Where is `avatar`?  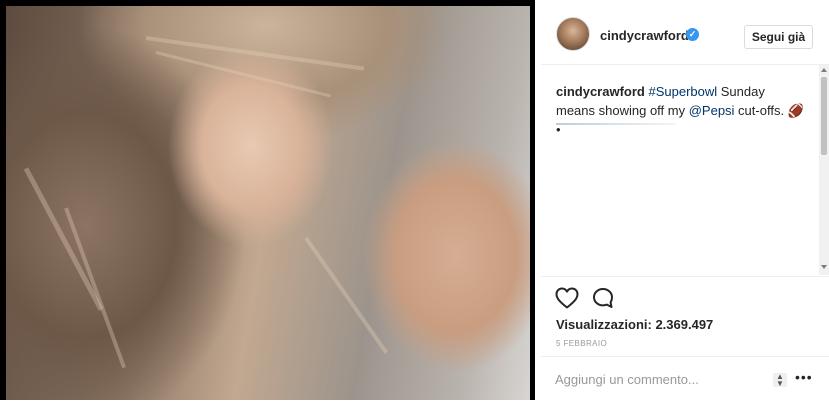 avatar is located at coordinates (573, 34).